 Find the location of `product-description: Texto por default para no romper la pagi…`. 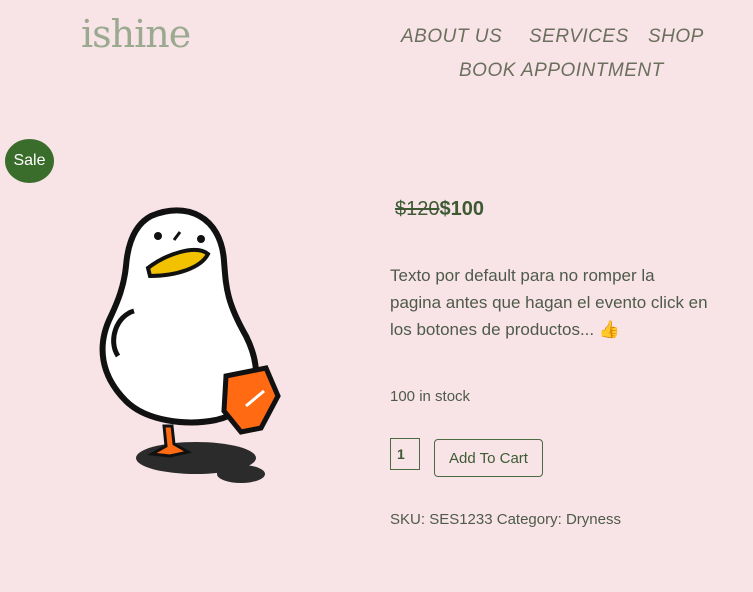

product-description: Texto por default para no romper la pagi… is located at coordinates (549, 302).